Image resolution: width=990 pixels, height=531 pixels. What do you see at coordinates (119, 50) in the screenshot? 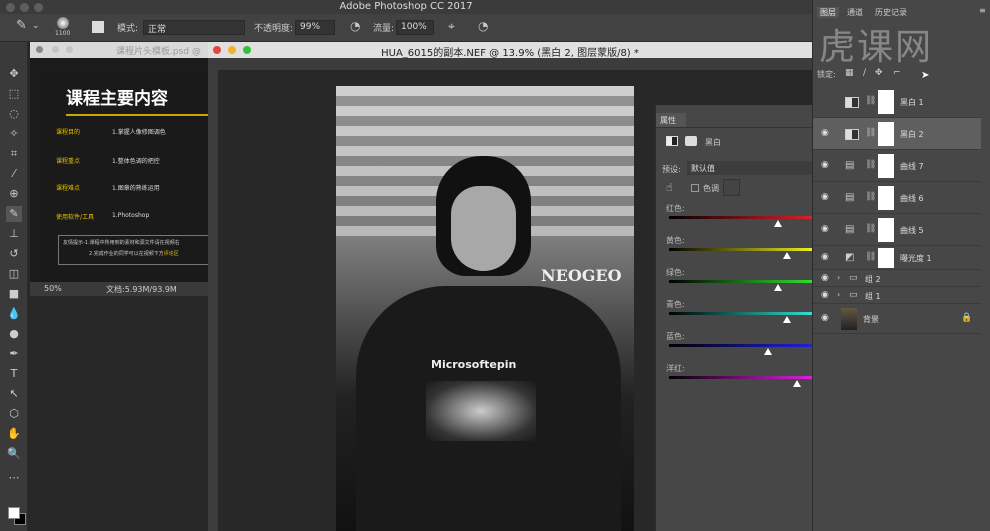
I see `doc-tab-template: 课程片头模板.psd @` at bounding box center [119, 50].